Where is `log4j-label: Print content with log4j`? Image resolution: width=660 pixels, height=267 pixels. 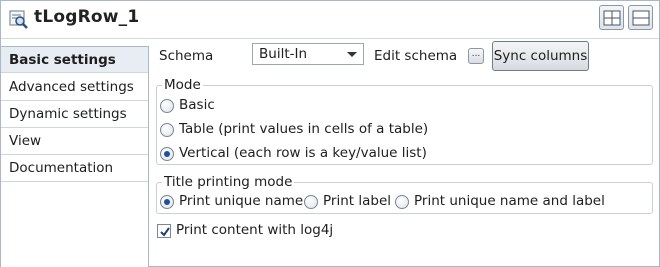 log4j-label: Print content with log4j is located at coordinates (254, 230).